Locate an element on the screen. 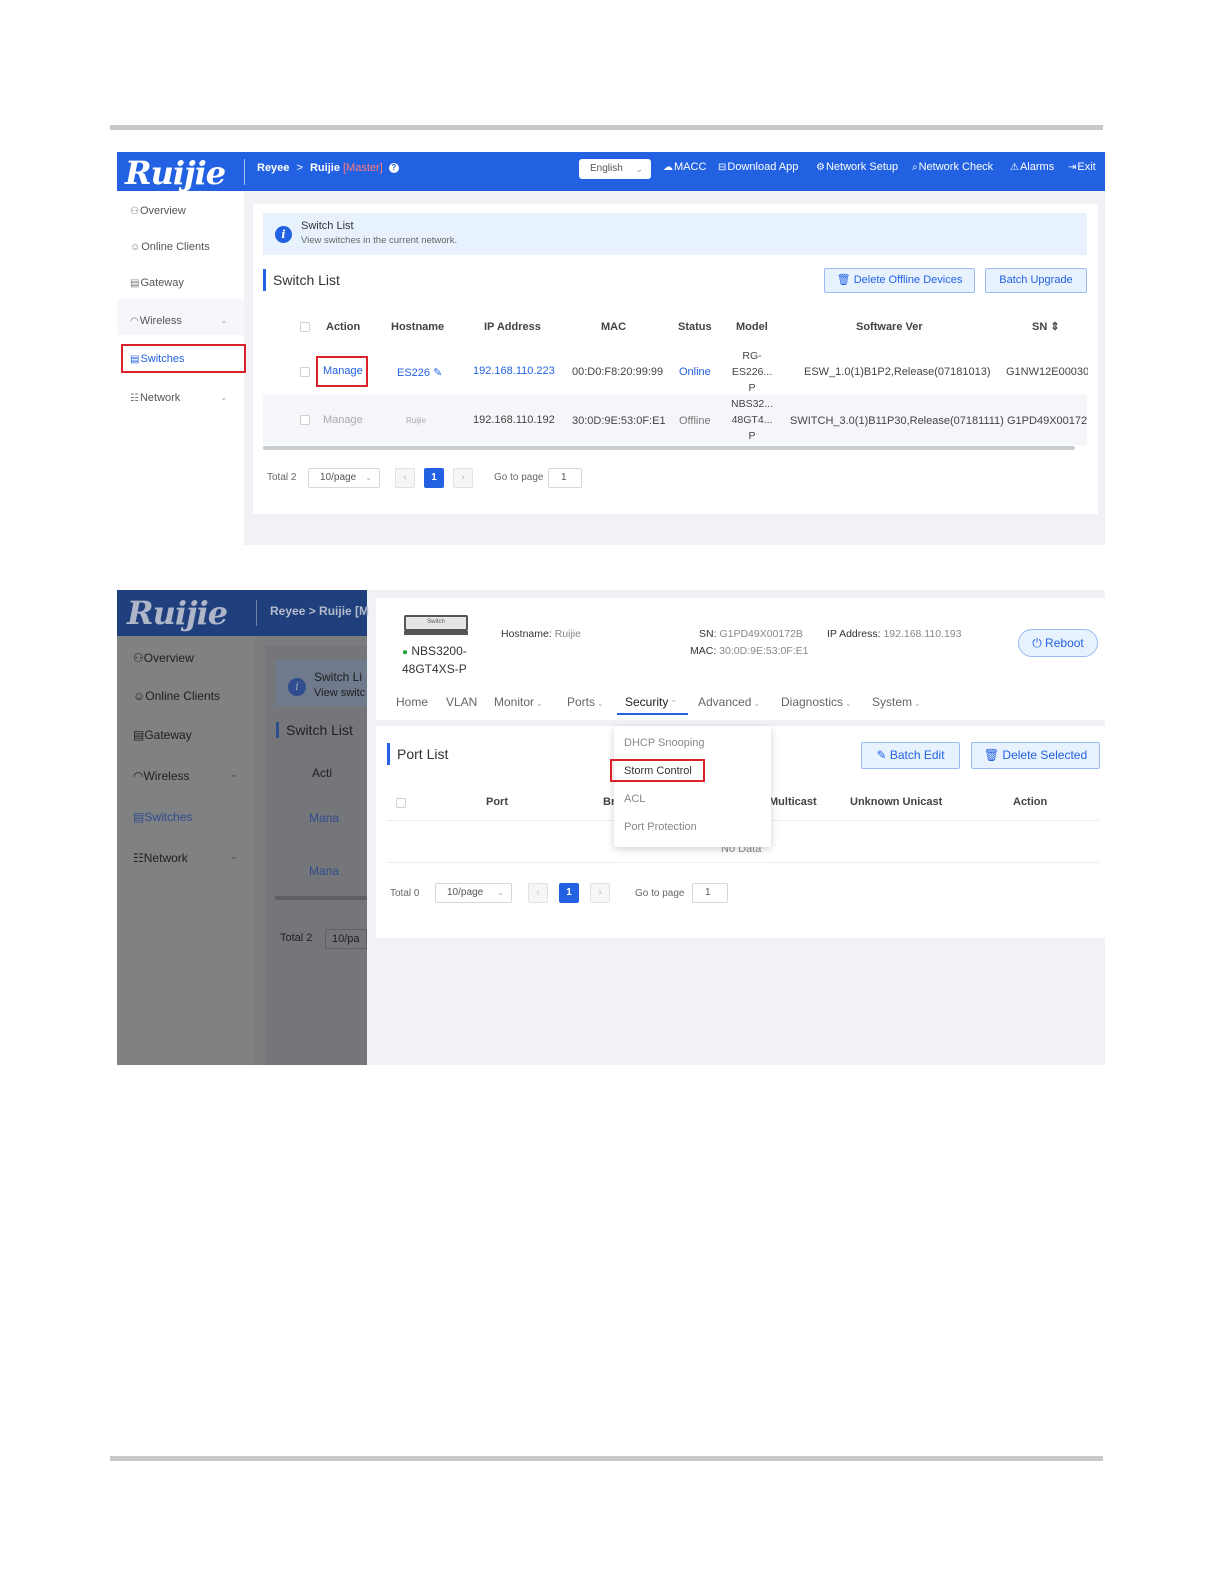  reboot-button: ⏻ Reboot is located at coordinates (1058, 643).